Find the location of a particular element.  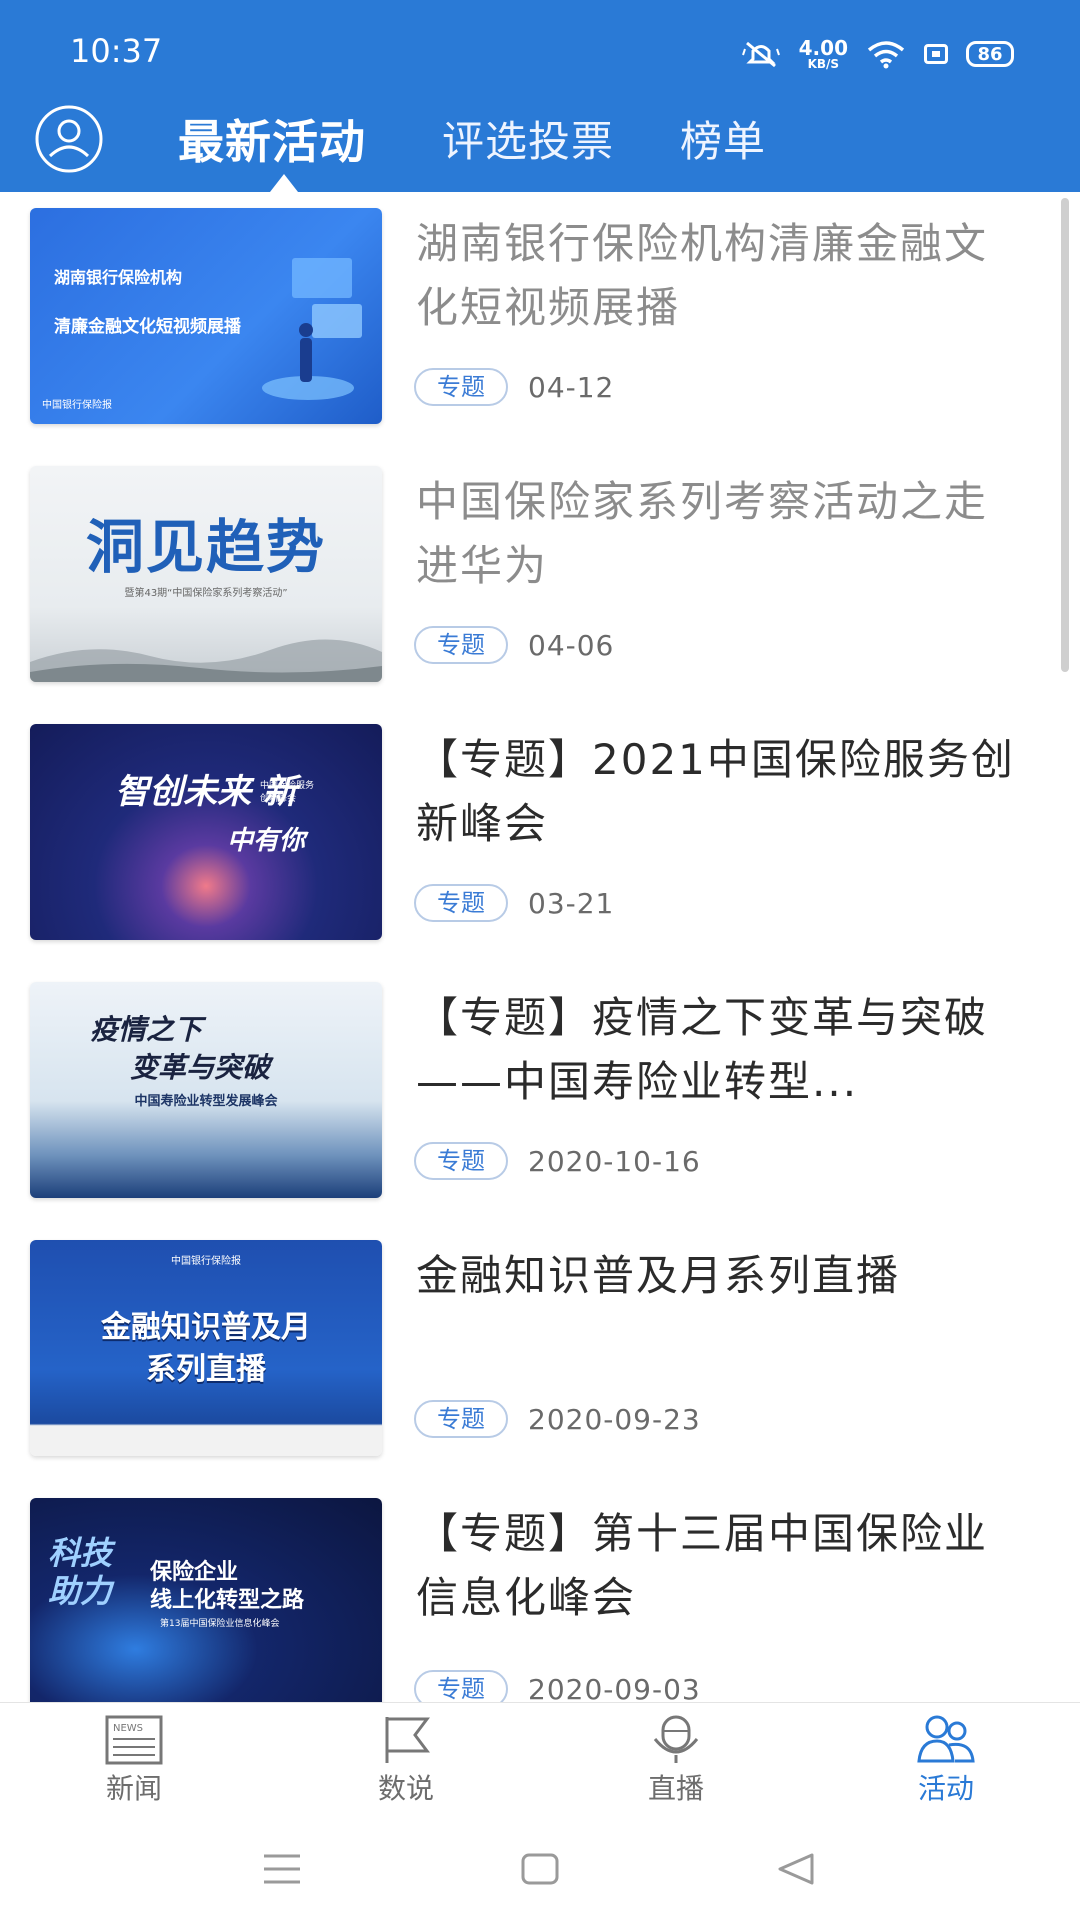

nav-label: 数说 is located at coordinates (405, 1788).